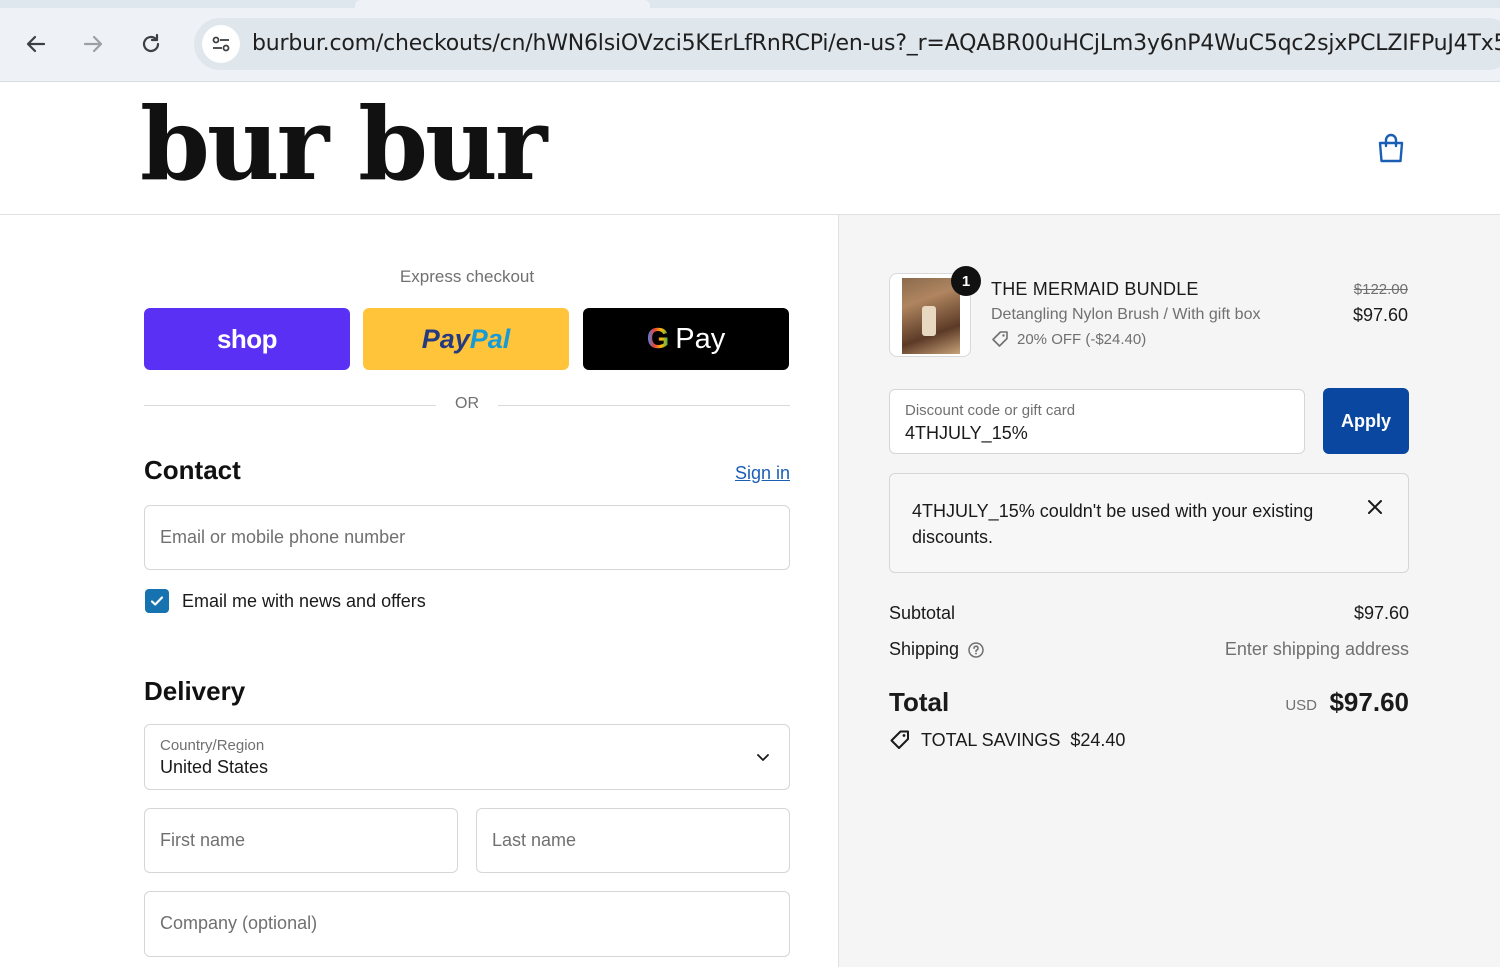 The image size is (1500, 967). I want to click on shop-pay-label: shop, so click(247, 338).